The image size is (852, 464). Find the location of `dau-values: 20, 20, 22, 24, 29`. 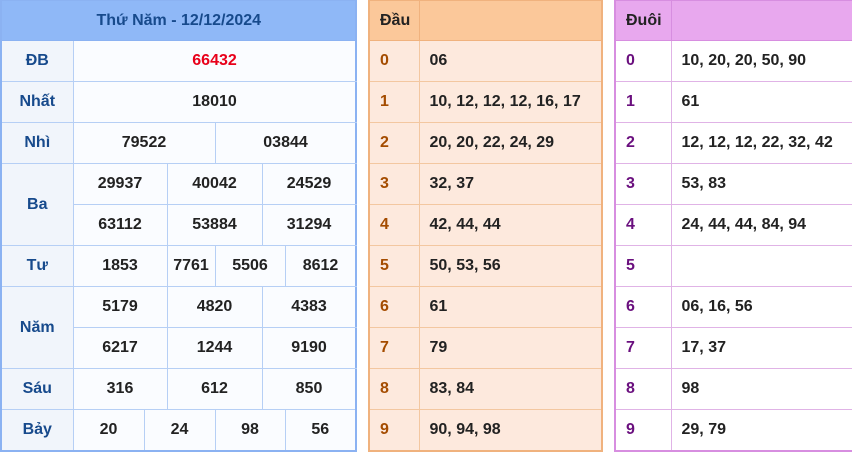

dau-values: 20, 20, 22, 24, 29 is located at coordinates (510, 143).